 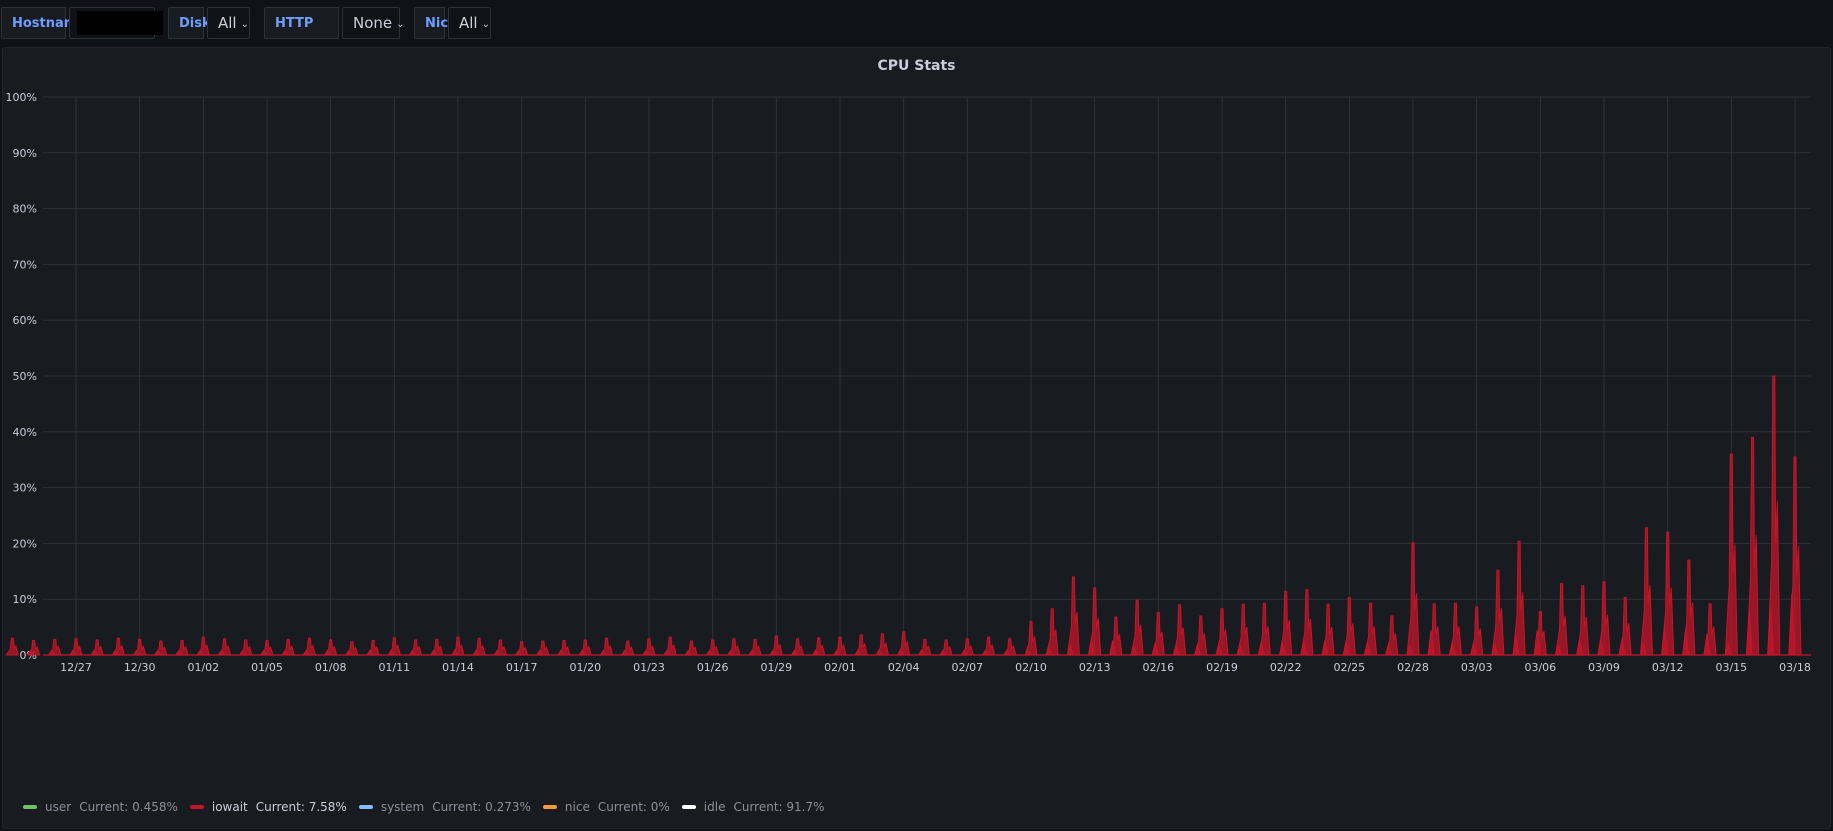 I want to click on nic-label: Nic, so click(x=431, y=23).